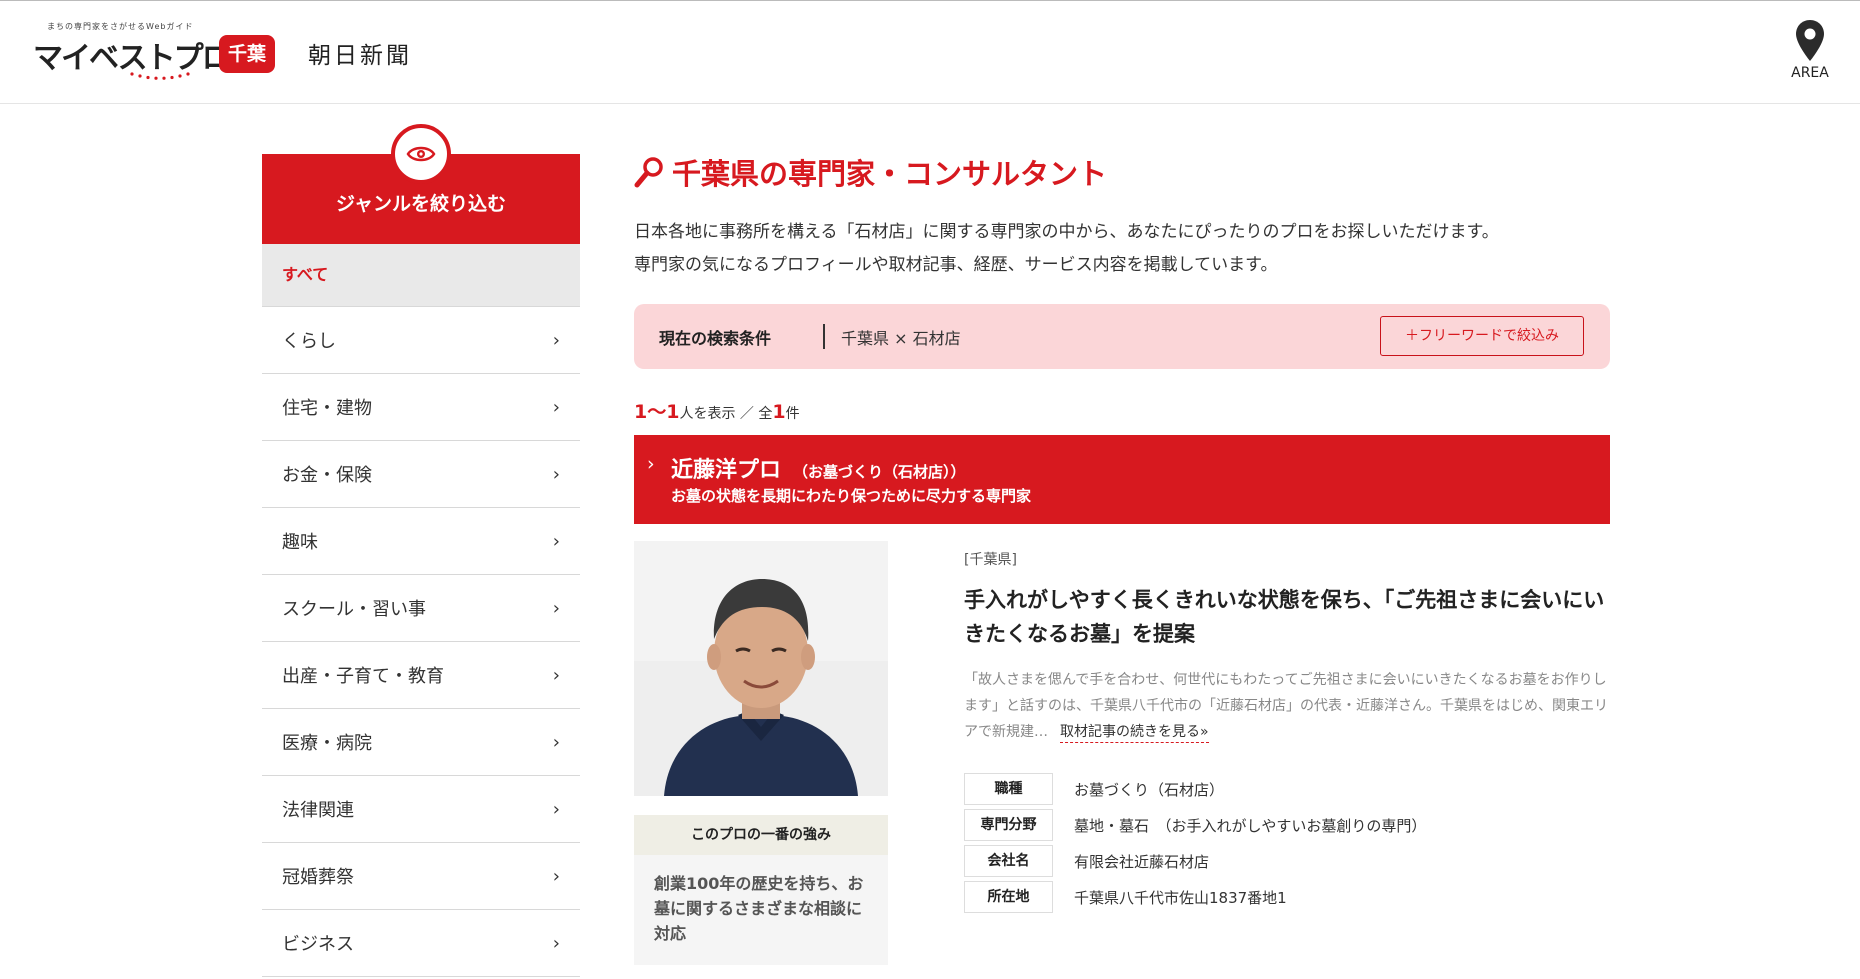  I want to click on info-key: 専門分野, so click(1008, 825).